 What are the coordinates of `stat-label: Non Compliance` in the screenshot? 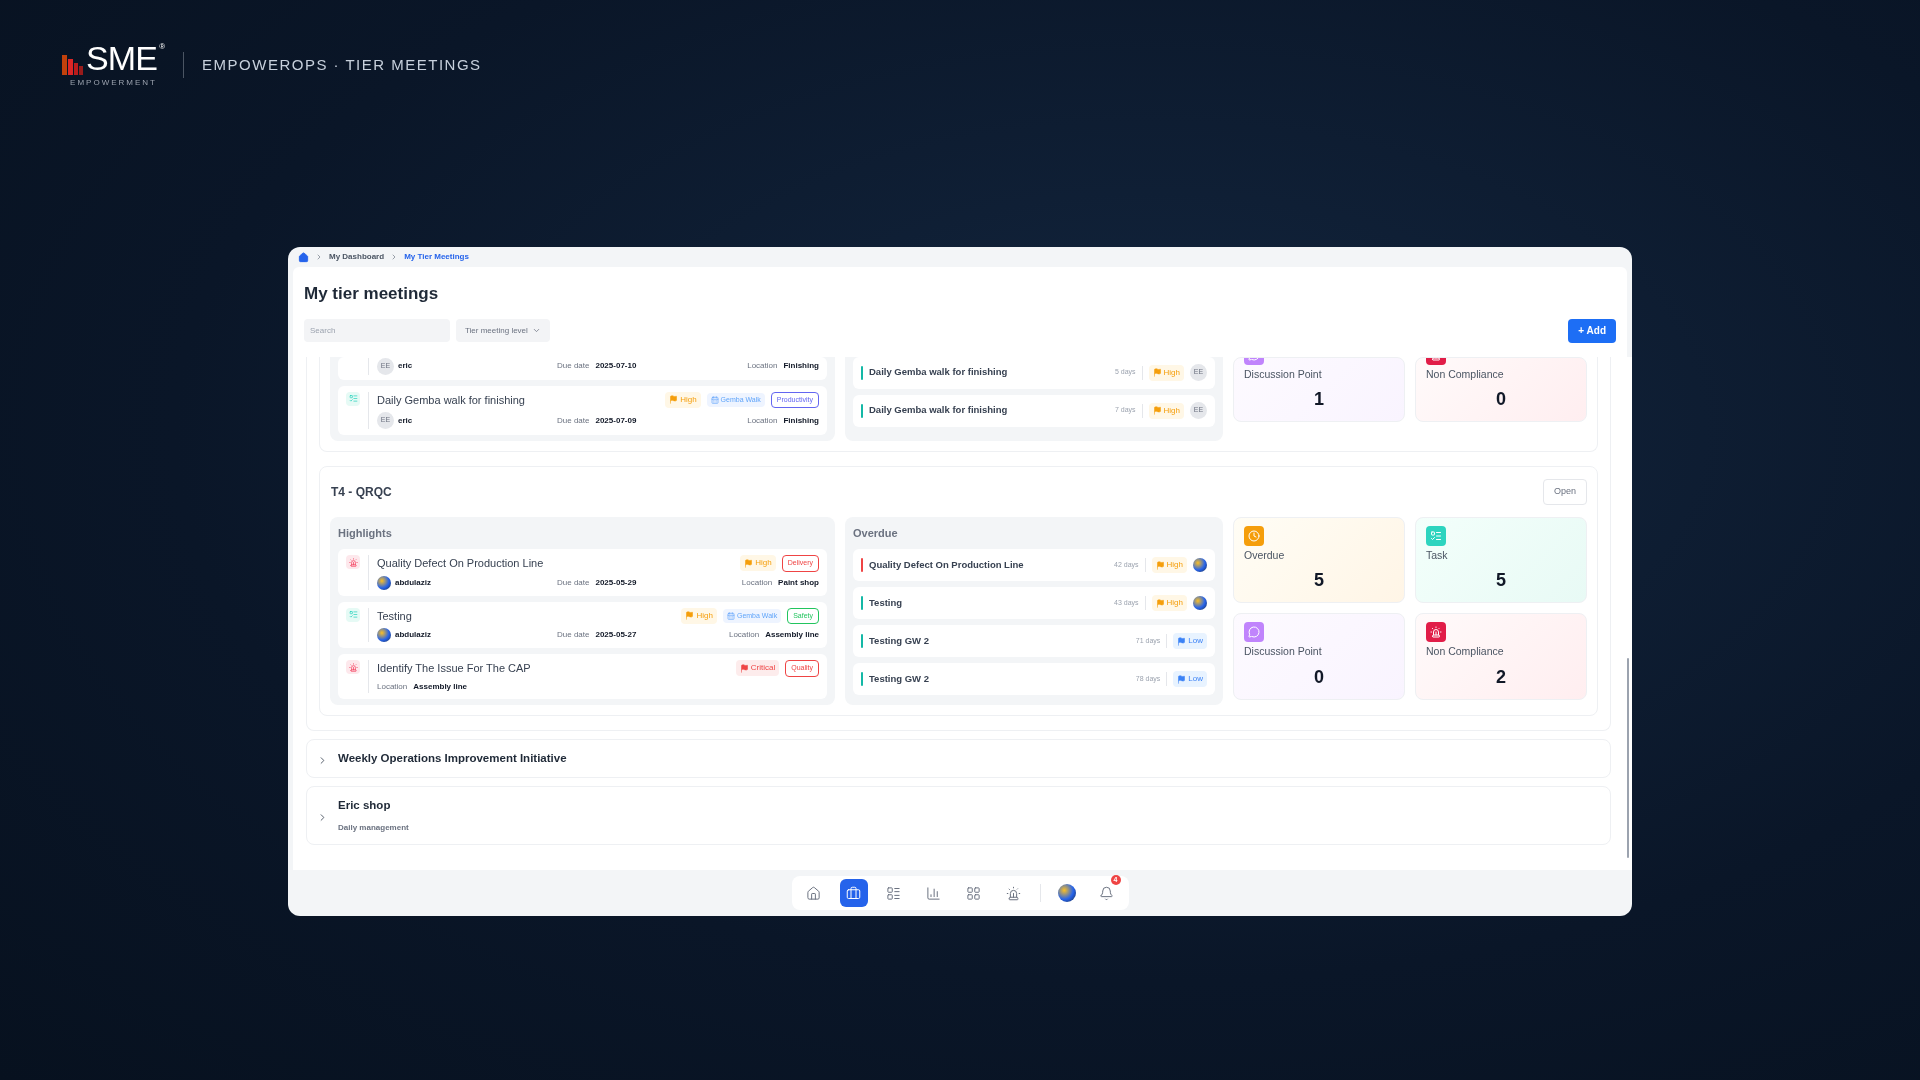 It's located at (1465, 652).